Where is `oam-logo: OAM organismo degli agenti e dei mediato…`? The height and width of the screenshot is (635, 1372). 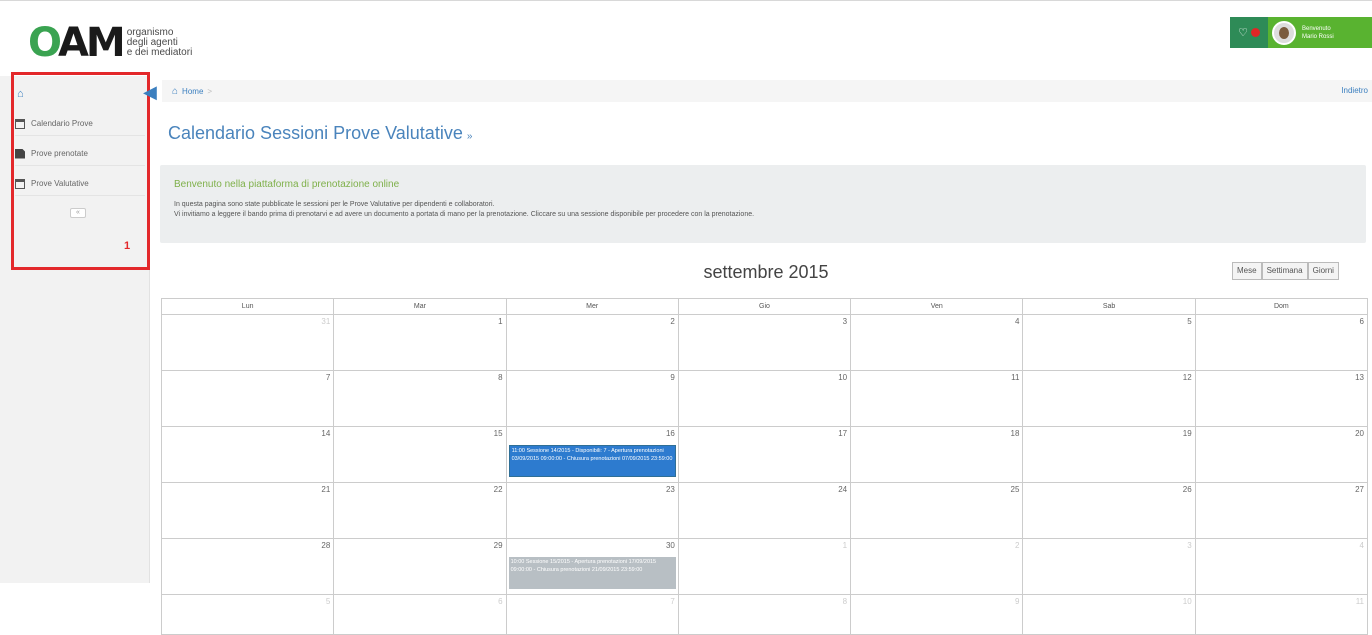
oam-logo: OAM organismo degli agenti e dei mediato… is located at coordinates (110, 43).